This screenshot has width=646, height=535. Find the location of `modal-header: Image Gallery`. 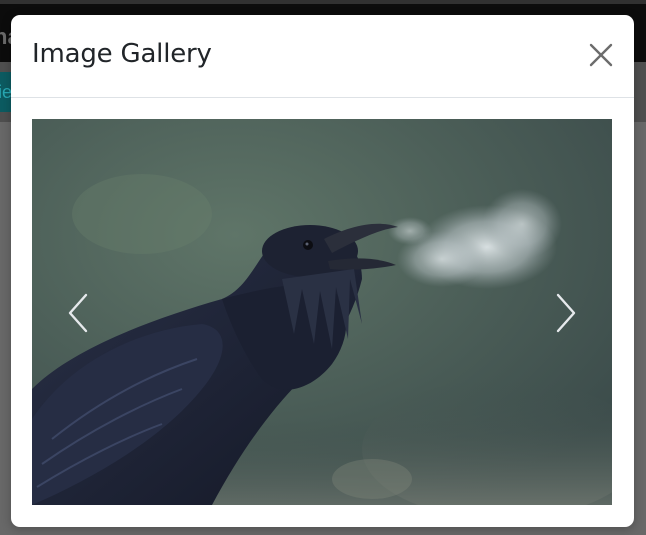

modal-header: Image Gallery is located at coordinates (322, 56).